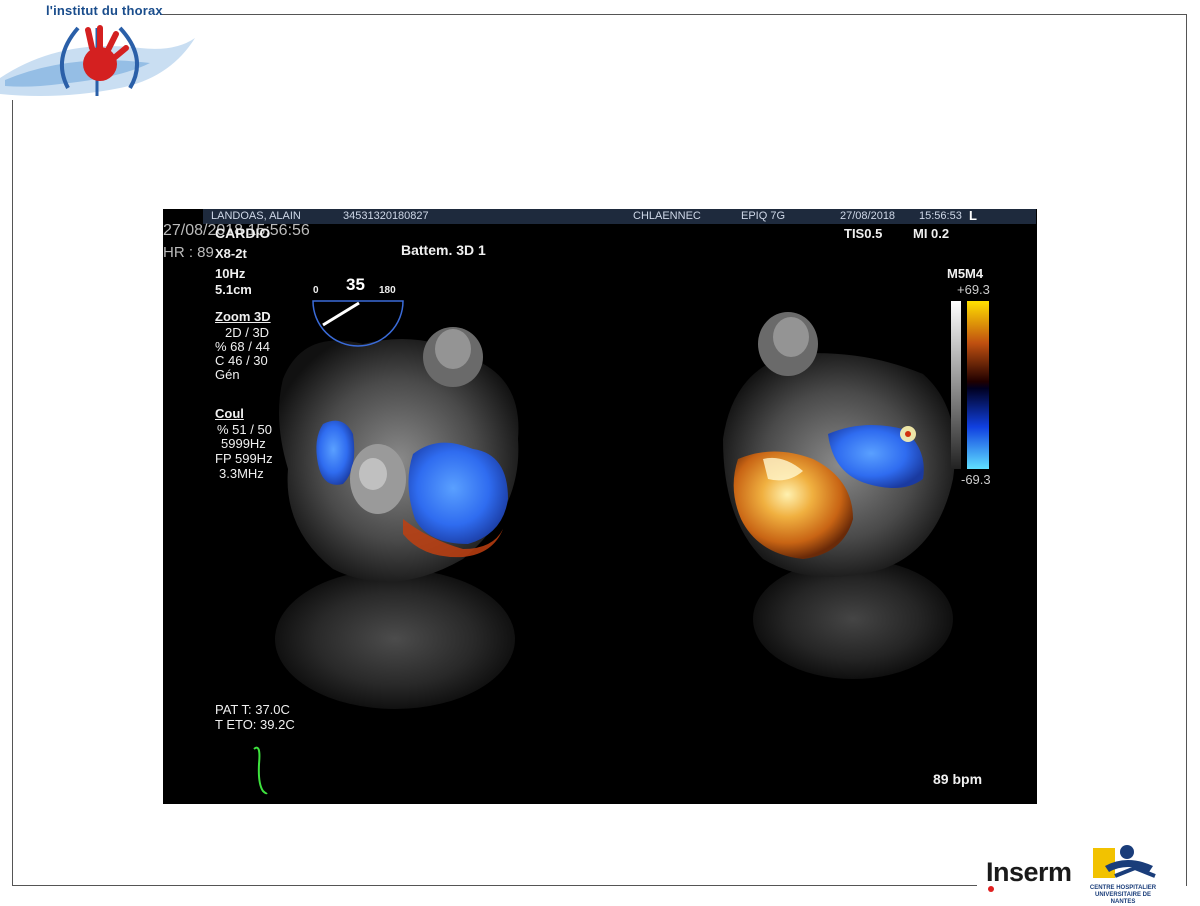 The height and width of the screenshot is (906, 1200). I want to click on frame-line-bottom, so click(494, 885).